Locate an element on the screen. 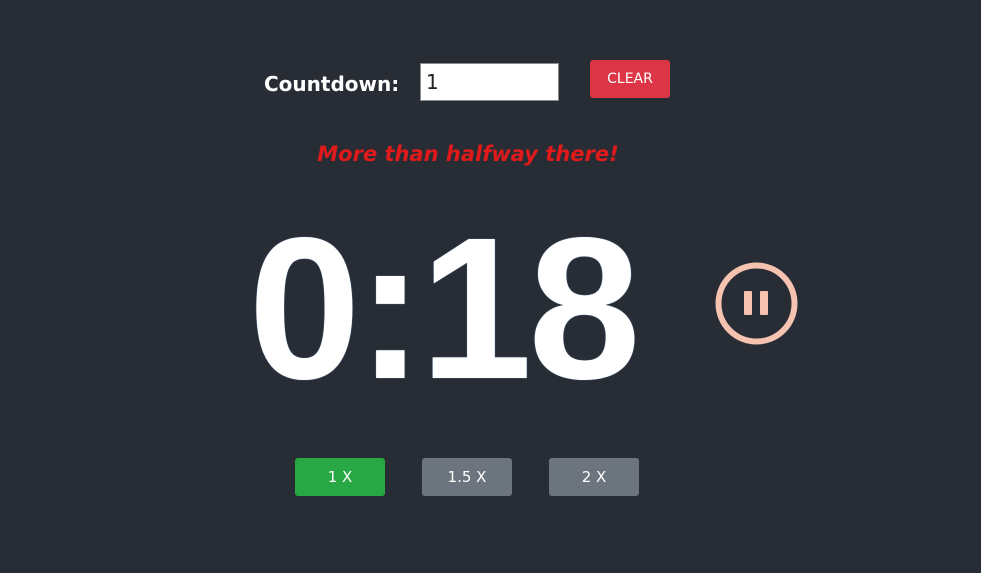 The image size is (981, 573). countdown-minutes-input is located at coordinates (489, 82).